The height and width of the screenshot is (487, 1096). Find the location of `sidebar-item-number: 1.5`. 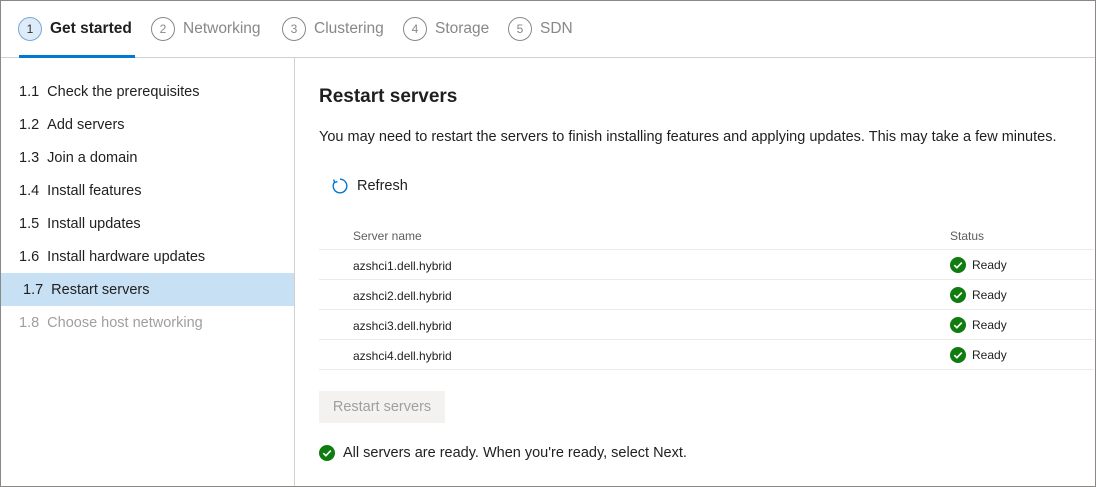

sidebar-item-number: 1.5 is located at coordinates (29, 223).